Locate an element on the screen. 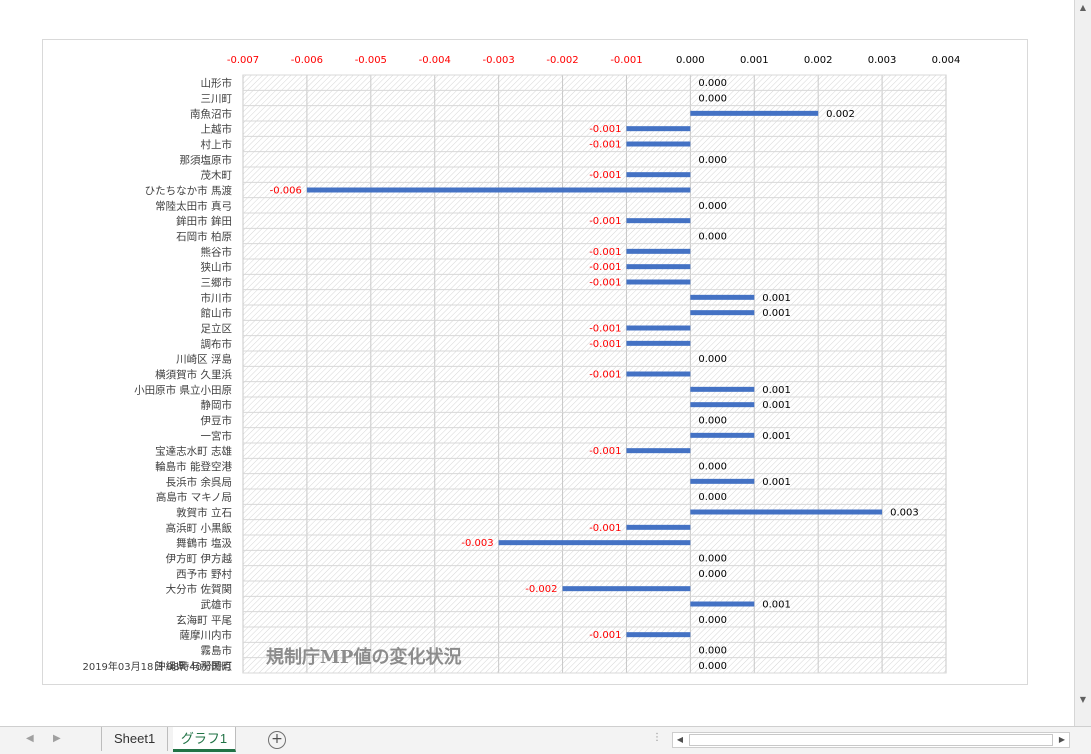 Image resolution: width=1091 pixels, height=754 pixels. category-label: 伊豆市 is located at coordinates (217, 420).